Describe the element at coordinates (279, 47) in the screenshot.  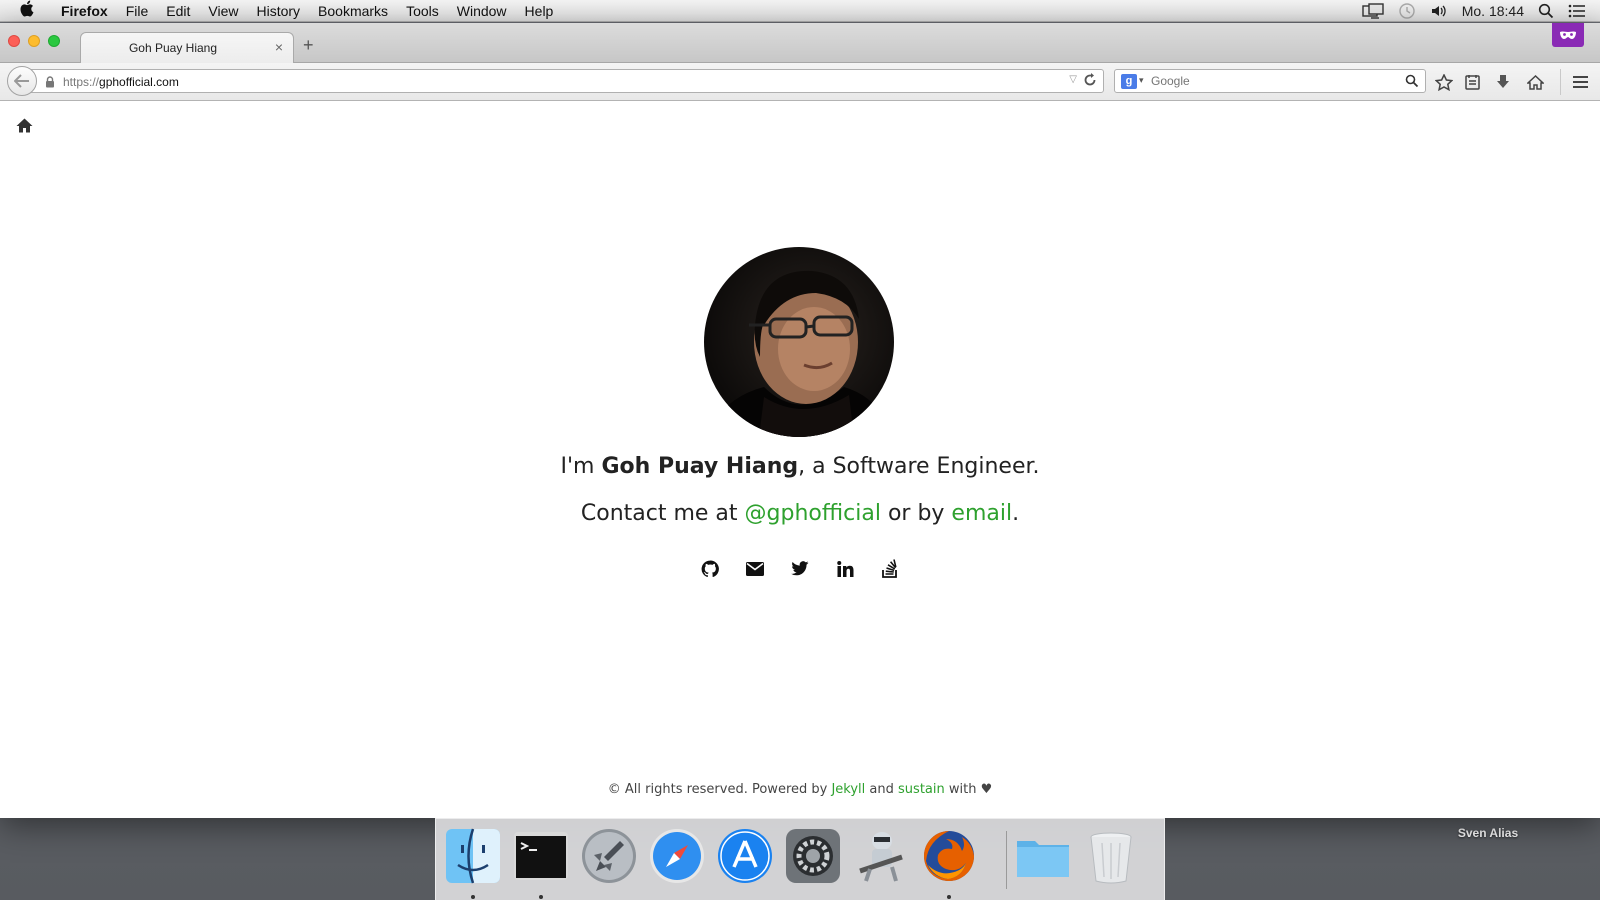
I see `tab-close-icon: ×` at that location.